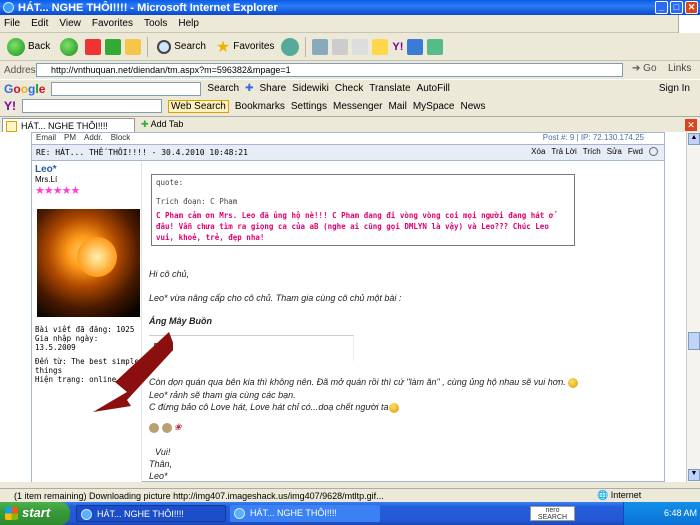  What do you see at coordinates (309, 106) in the screenshot?
I see `settings-button: Settings` at bounding box center [309, 106].